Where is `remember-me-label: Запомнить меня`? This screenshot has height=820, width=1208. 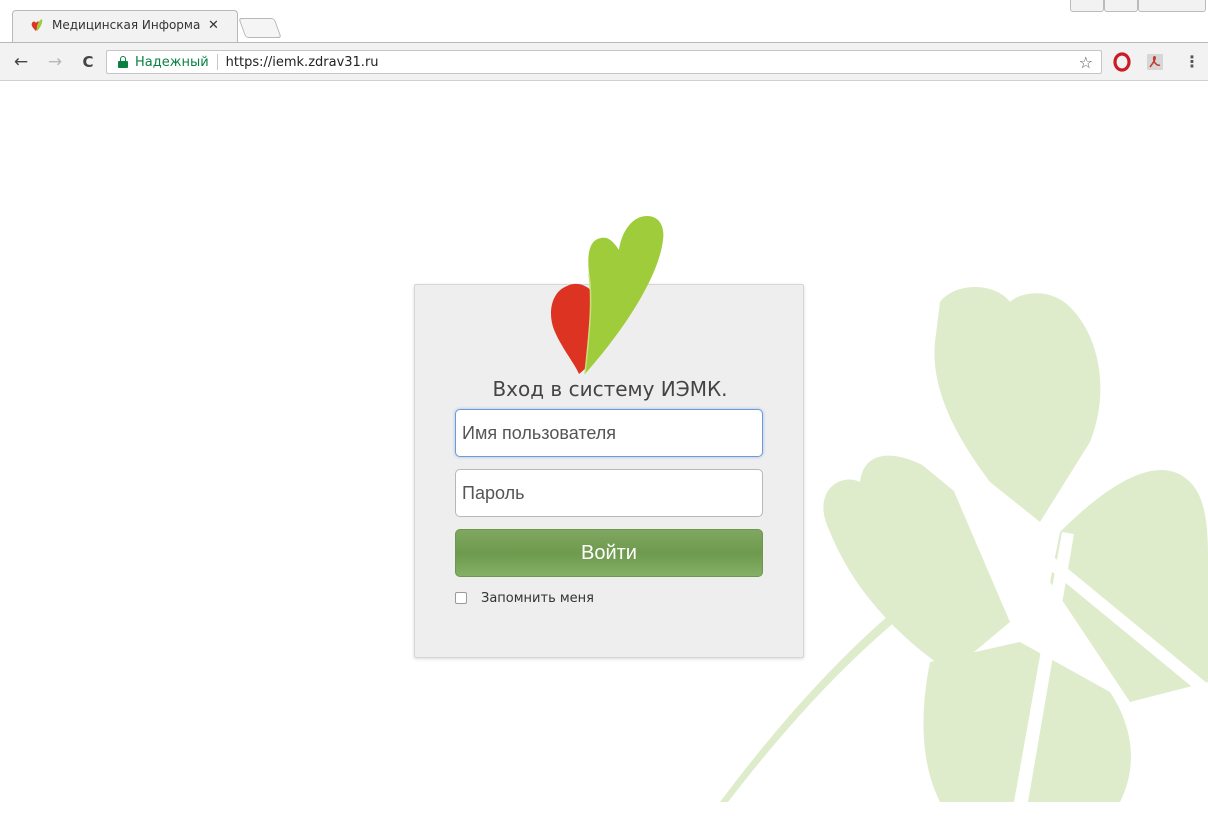
remember-me-label: Запомнить меня is located at coordinates (537, 598).